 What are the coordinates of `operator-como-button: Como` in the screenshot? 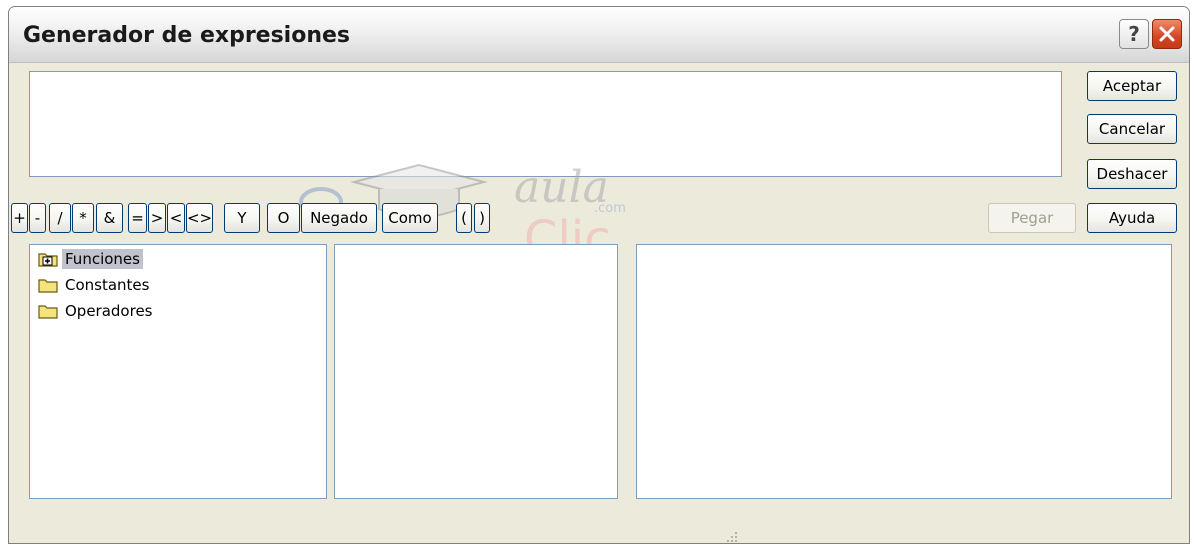 It's located at (410, 218).